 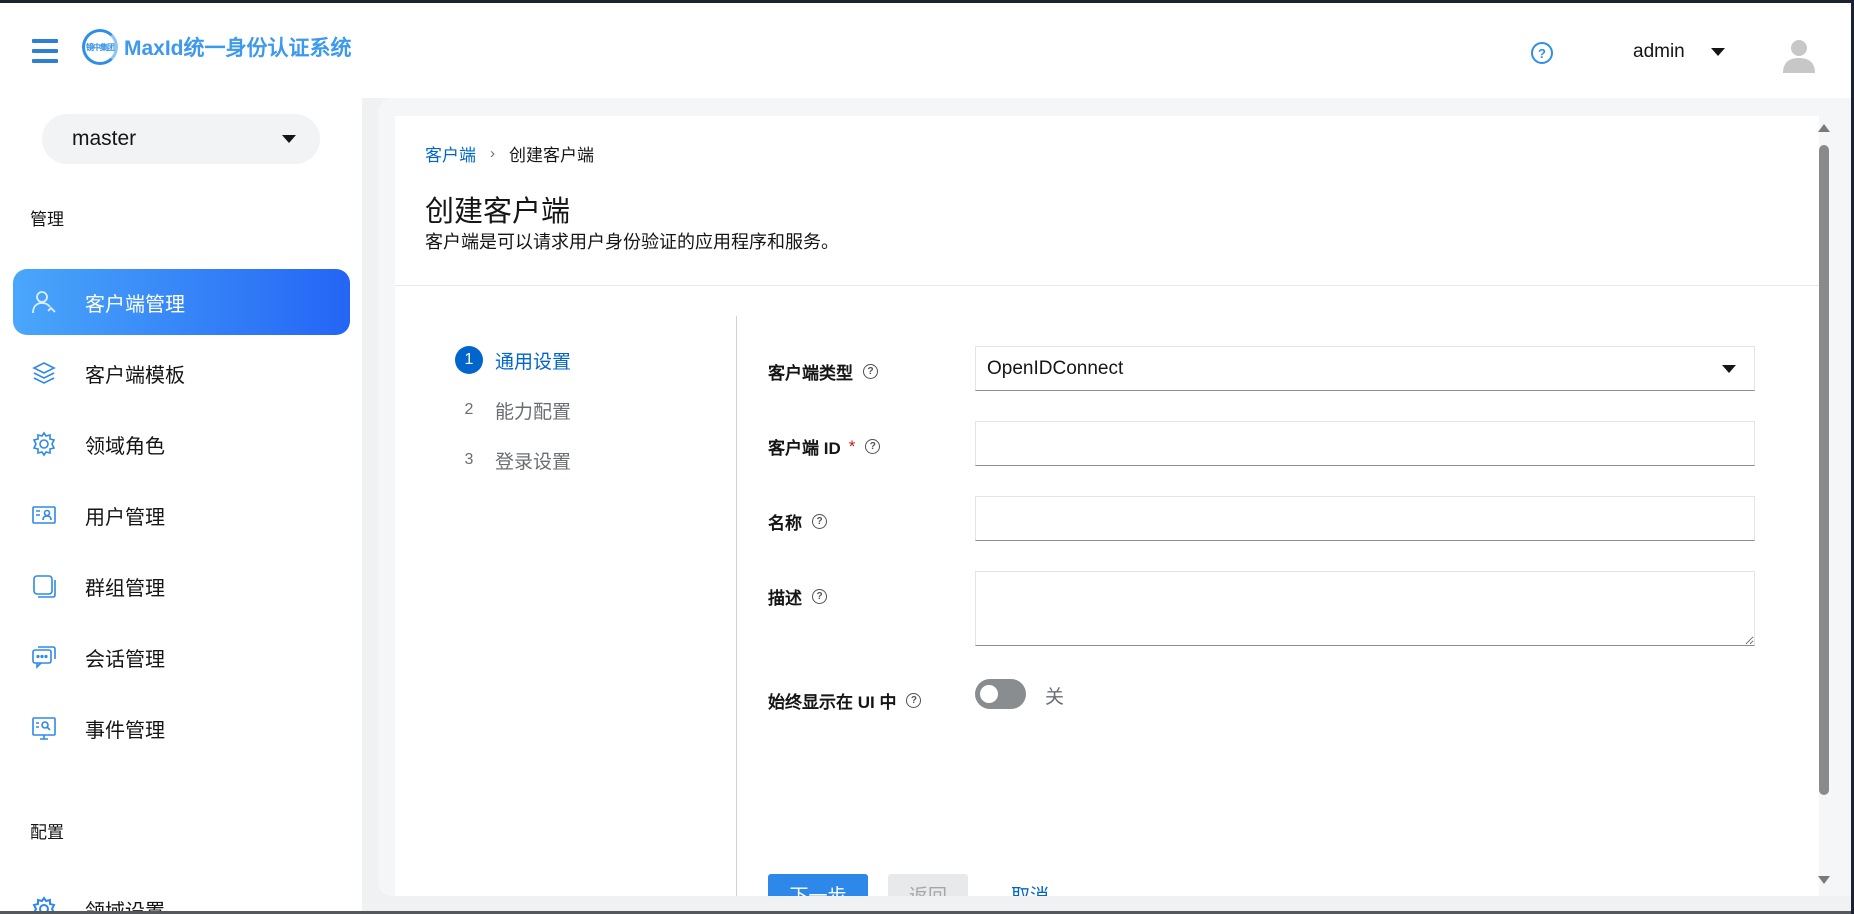 What do you see at coordinates (44, 728) in the screenshot?
I see `event-screen-icon` at bounding box center [44, 728].